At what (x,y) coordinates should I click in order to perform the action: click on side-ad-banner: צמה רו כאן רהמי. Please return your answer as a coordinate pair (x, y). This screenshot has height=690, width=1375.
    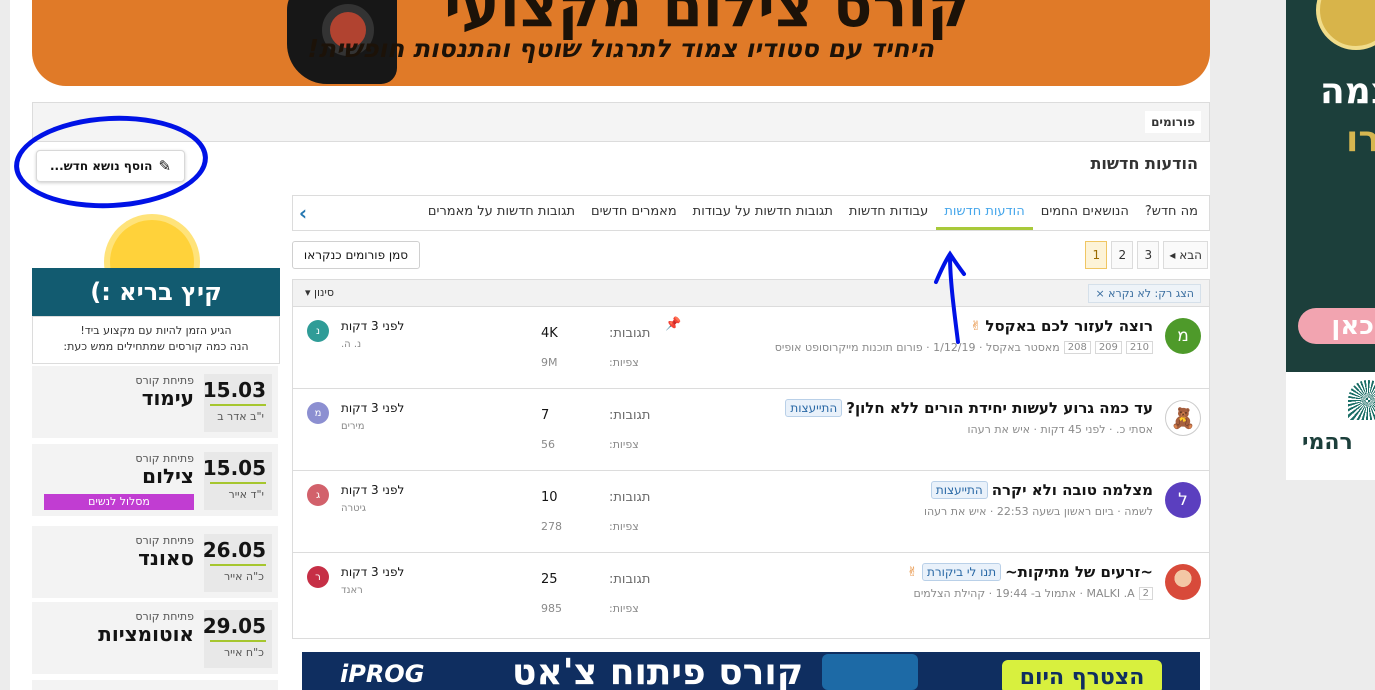
    Looking at the image, I should click on (1330, 240).